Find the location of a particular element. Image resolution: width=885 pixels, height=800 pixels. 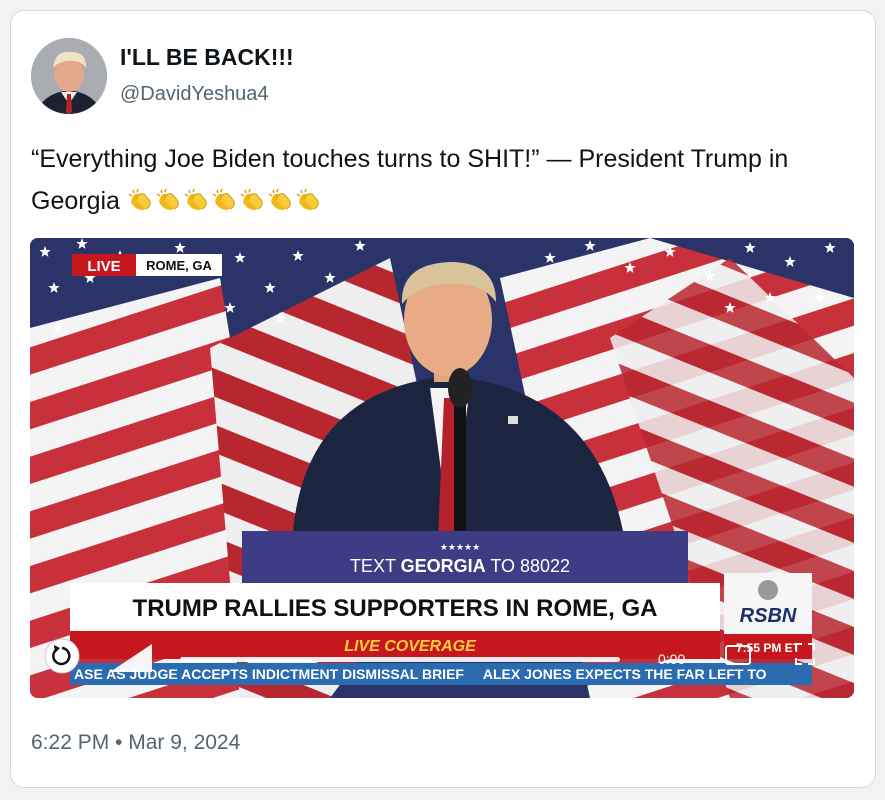

emoji-row is located at coordinates (225, 201).